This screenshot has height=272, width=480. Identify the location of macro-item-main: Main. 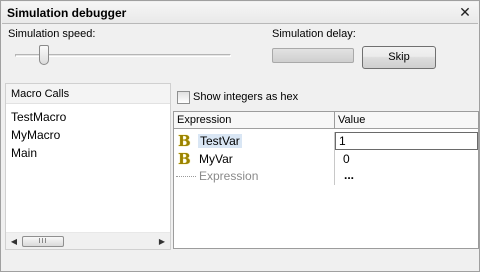
(88, 153).